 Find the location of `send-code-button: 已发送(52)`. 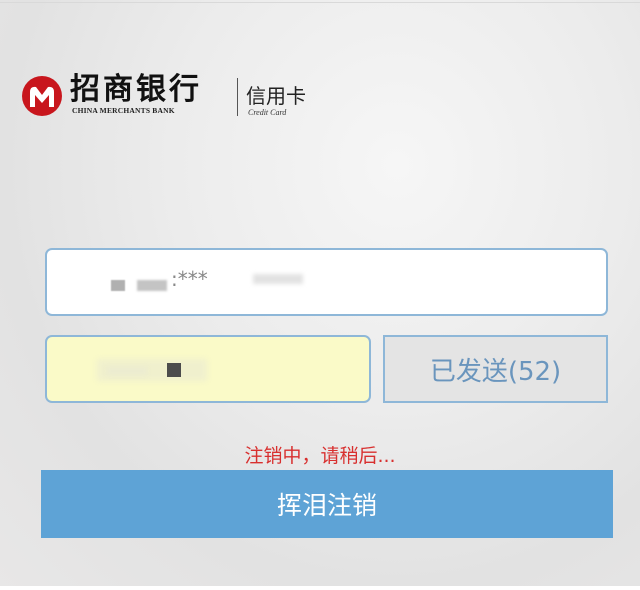

send-code-button: 已发送(52) is located at coordinates (495, 369).